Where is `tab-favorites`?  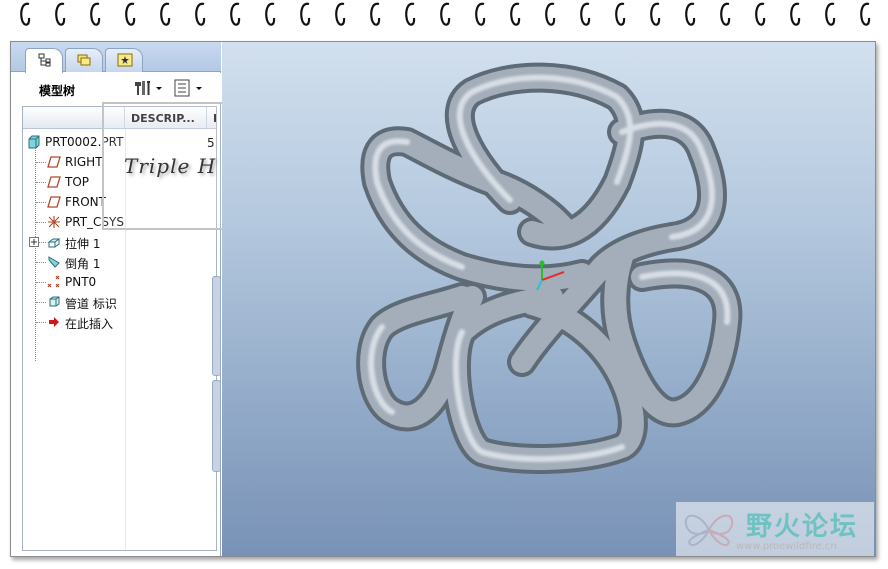
tab-favorites is located at coordinates (124, 60).